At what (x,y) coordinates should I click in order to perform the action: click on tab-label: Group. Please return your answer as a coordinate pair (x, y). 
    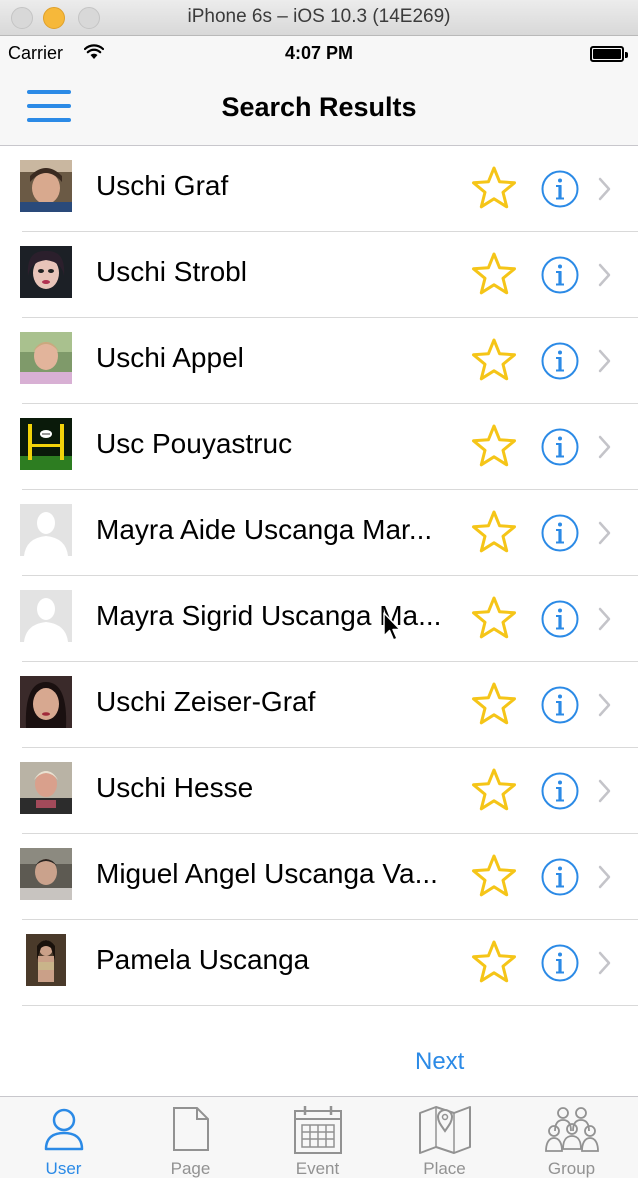
    Looking at the image, I should click on (571, 1168).